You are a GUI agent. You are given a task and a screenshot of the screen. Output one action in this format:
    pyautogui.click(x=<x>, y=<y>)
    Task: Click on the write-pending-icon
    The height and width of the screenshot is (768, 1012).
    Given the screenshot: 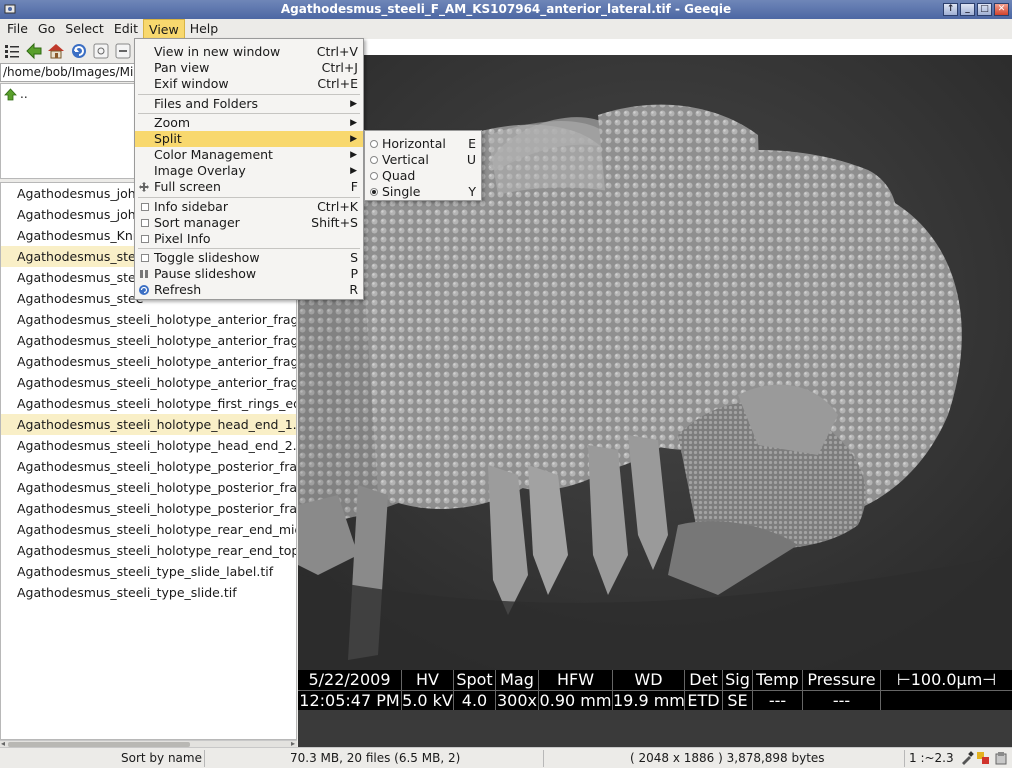 What is the action you would take?
    pyautogui.click(x=1001, y=758)
    